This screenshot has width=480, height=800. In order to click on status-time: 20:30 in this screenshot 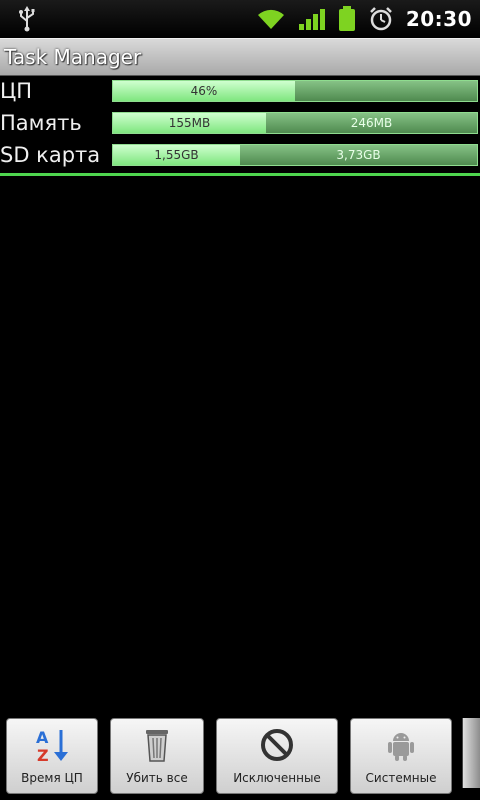, I will do `click(438, 19)`.